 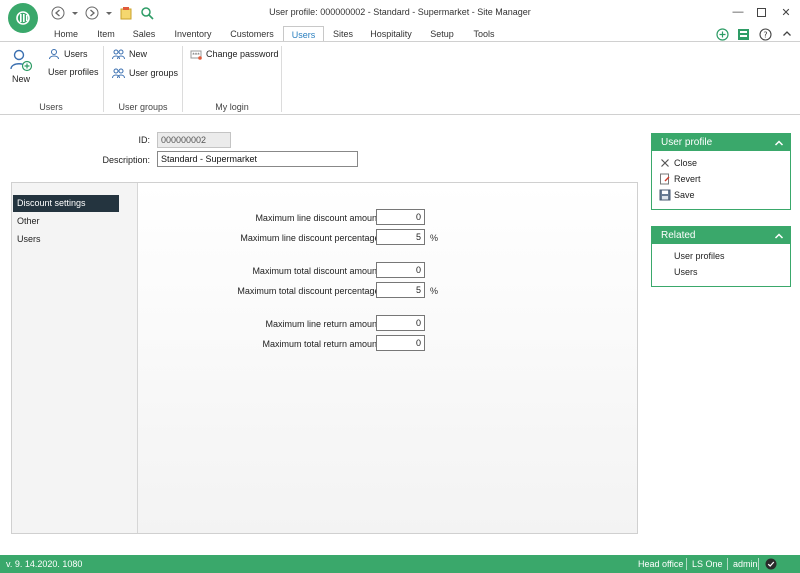 I want to click on nav-item-discount-settings: Discount settings, so click(x=66, y=203).